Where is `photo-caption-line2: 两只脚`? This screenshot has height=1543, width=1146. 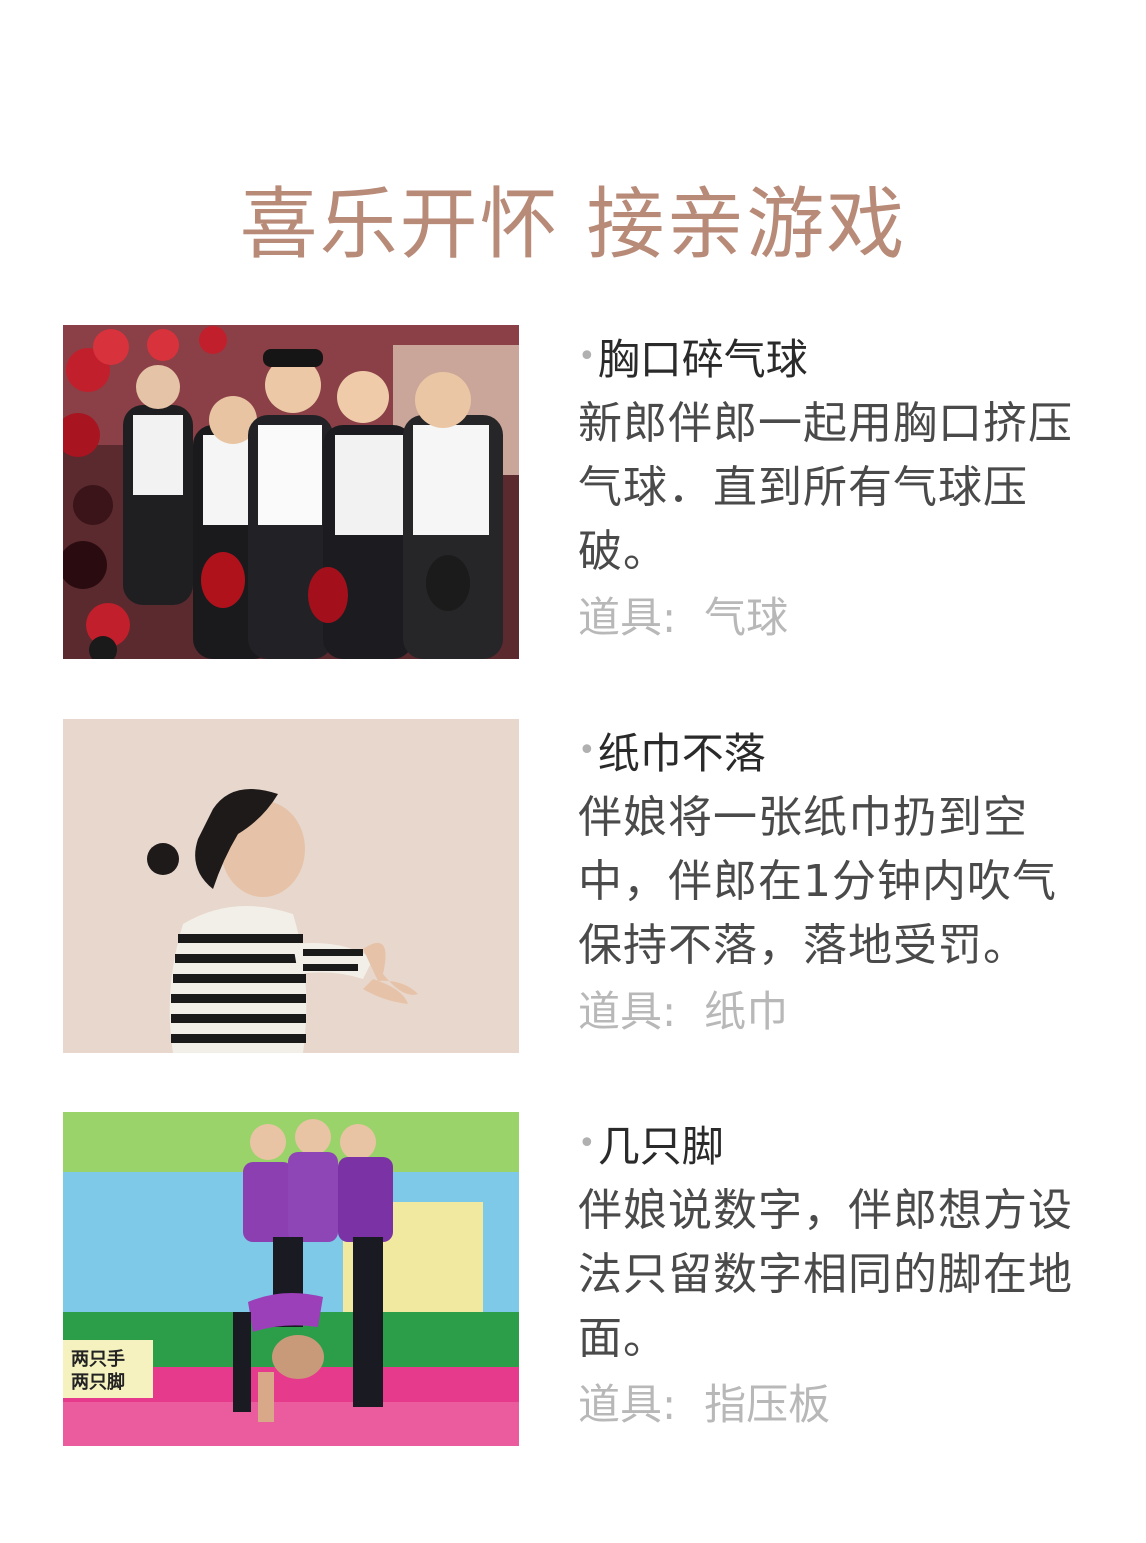
photo-caption-line2: 两只脚 is located at coordinates (98, 1382).